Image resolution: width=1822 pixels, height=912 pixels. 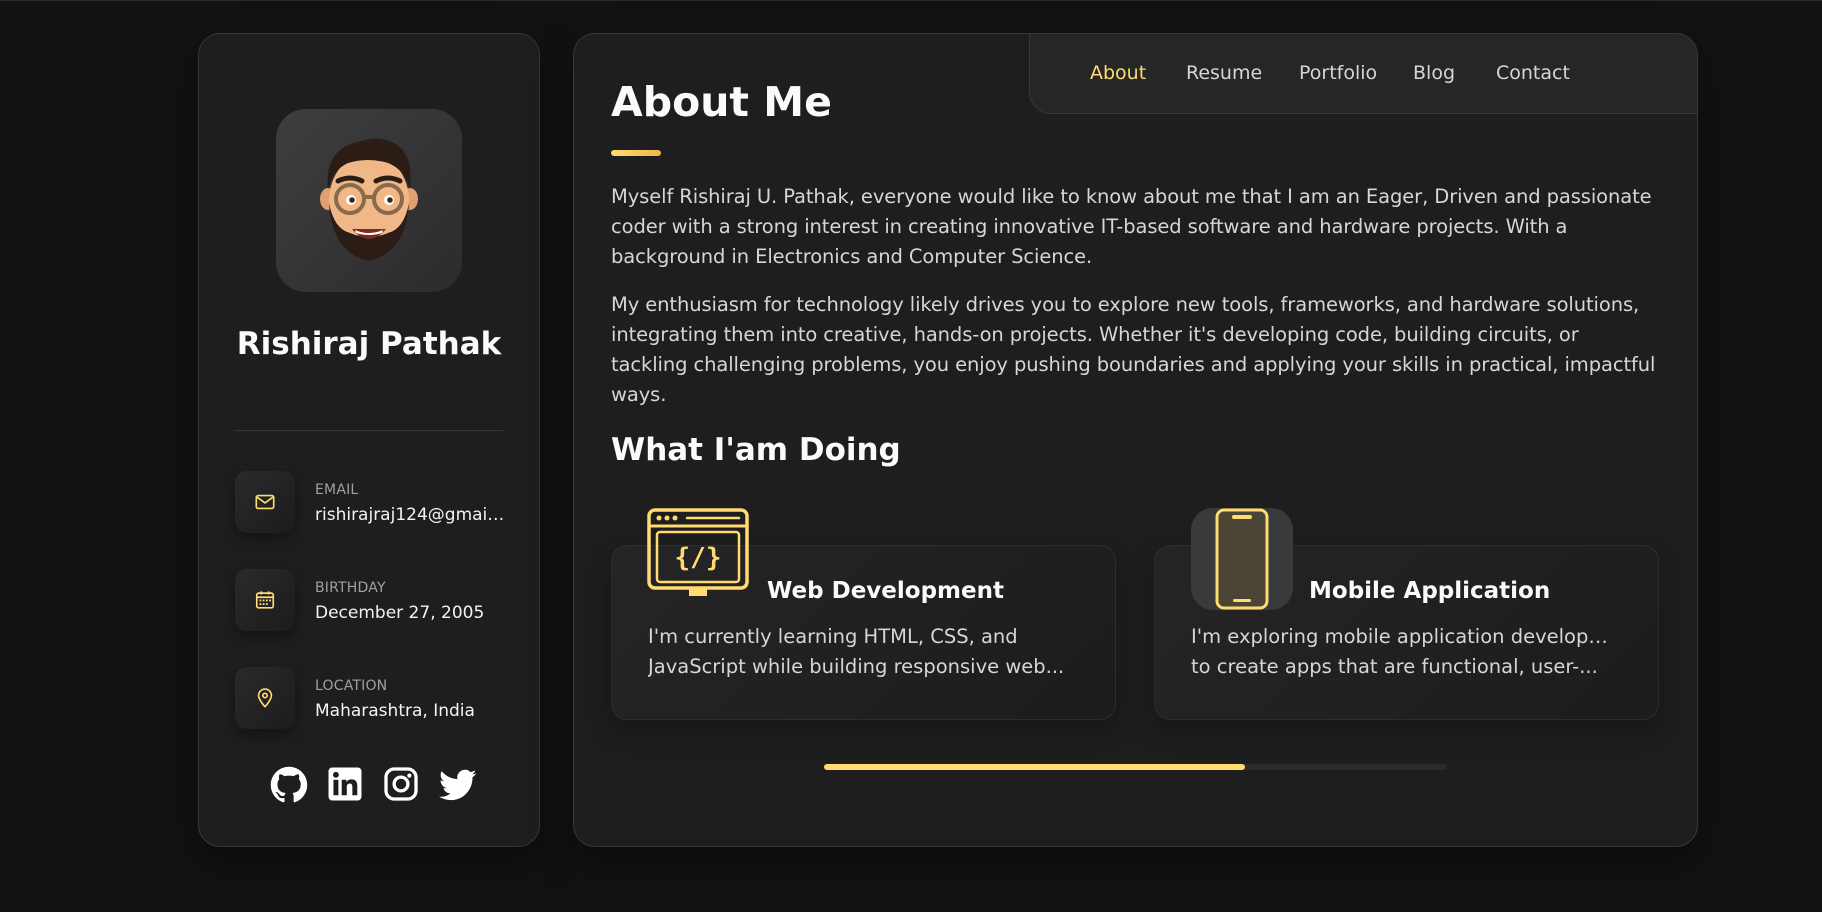 I want to click on avatar, so click(x=369, y=200).